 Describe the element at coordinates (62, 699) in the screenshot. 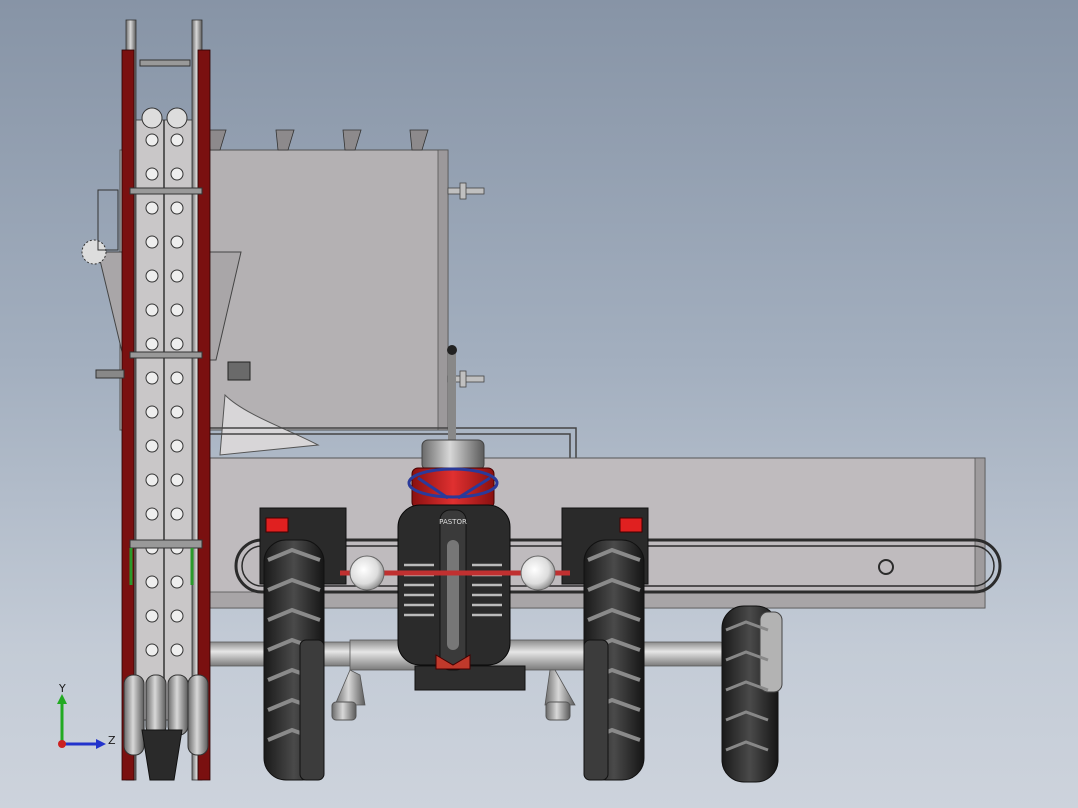

I see `y-axis-arrowhead` at that location.